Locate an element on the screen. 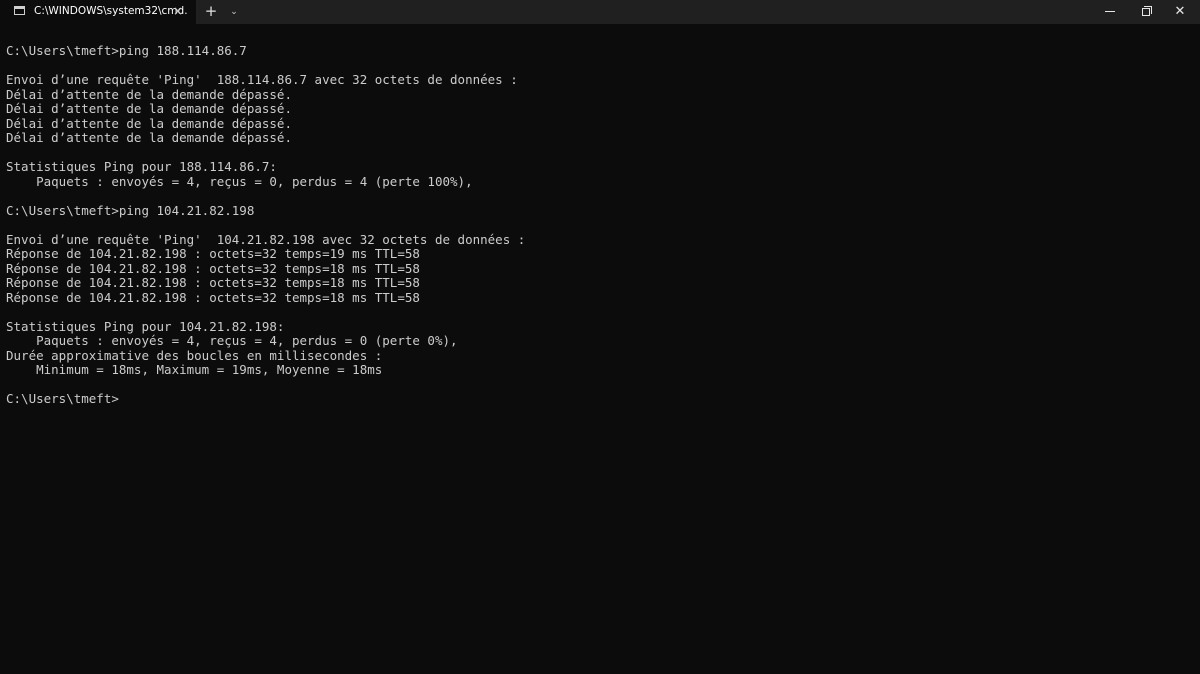 This screenshot has width=1200, height=674. new-tab-button: + is located at coordinates (211, 11).